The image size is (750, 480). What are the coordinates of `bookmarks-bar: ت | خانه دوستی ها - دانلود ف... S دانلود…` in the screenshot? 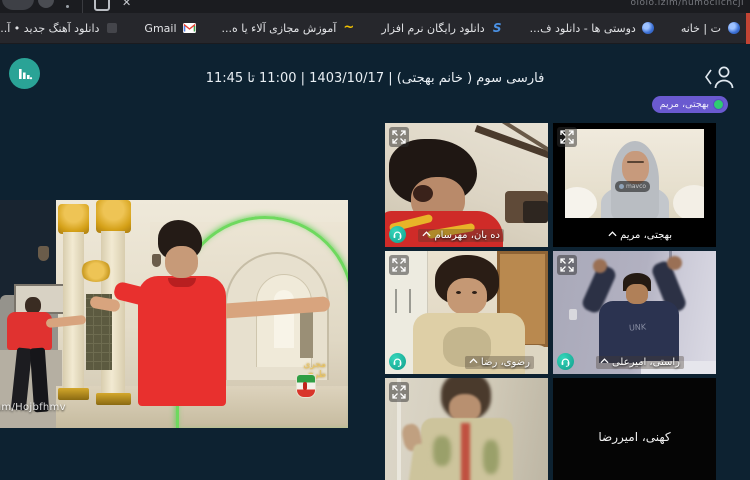 It's located at (375, 28).